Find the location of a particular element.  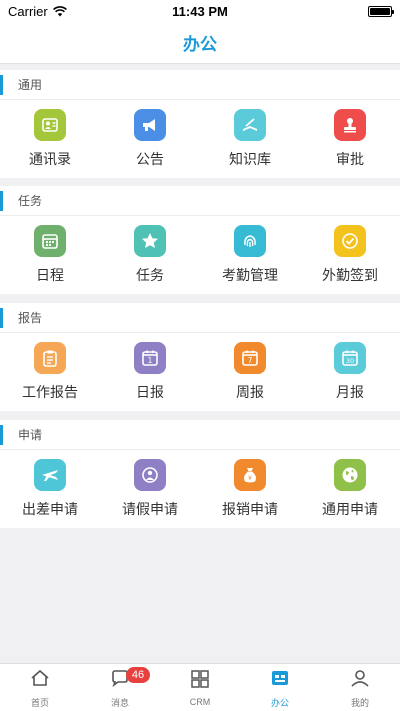

grid-item: 审批 is located at coordinates (350, 139).